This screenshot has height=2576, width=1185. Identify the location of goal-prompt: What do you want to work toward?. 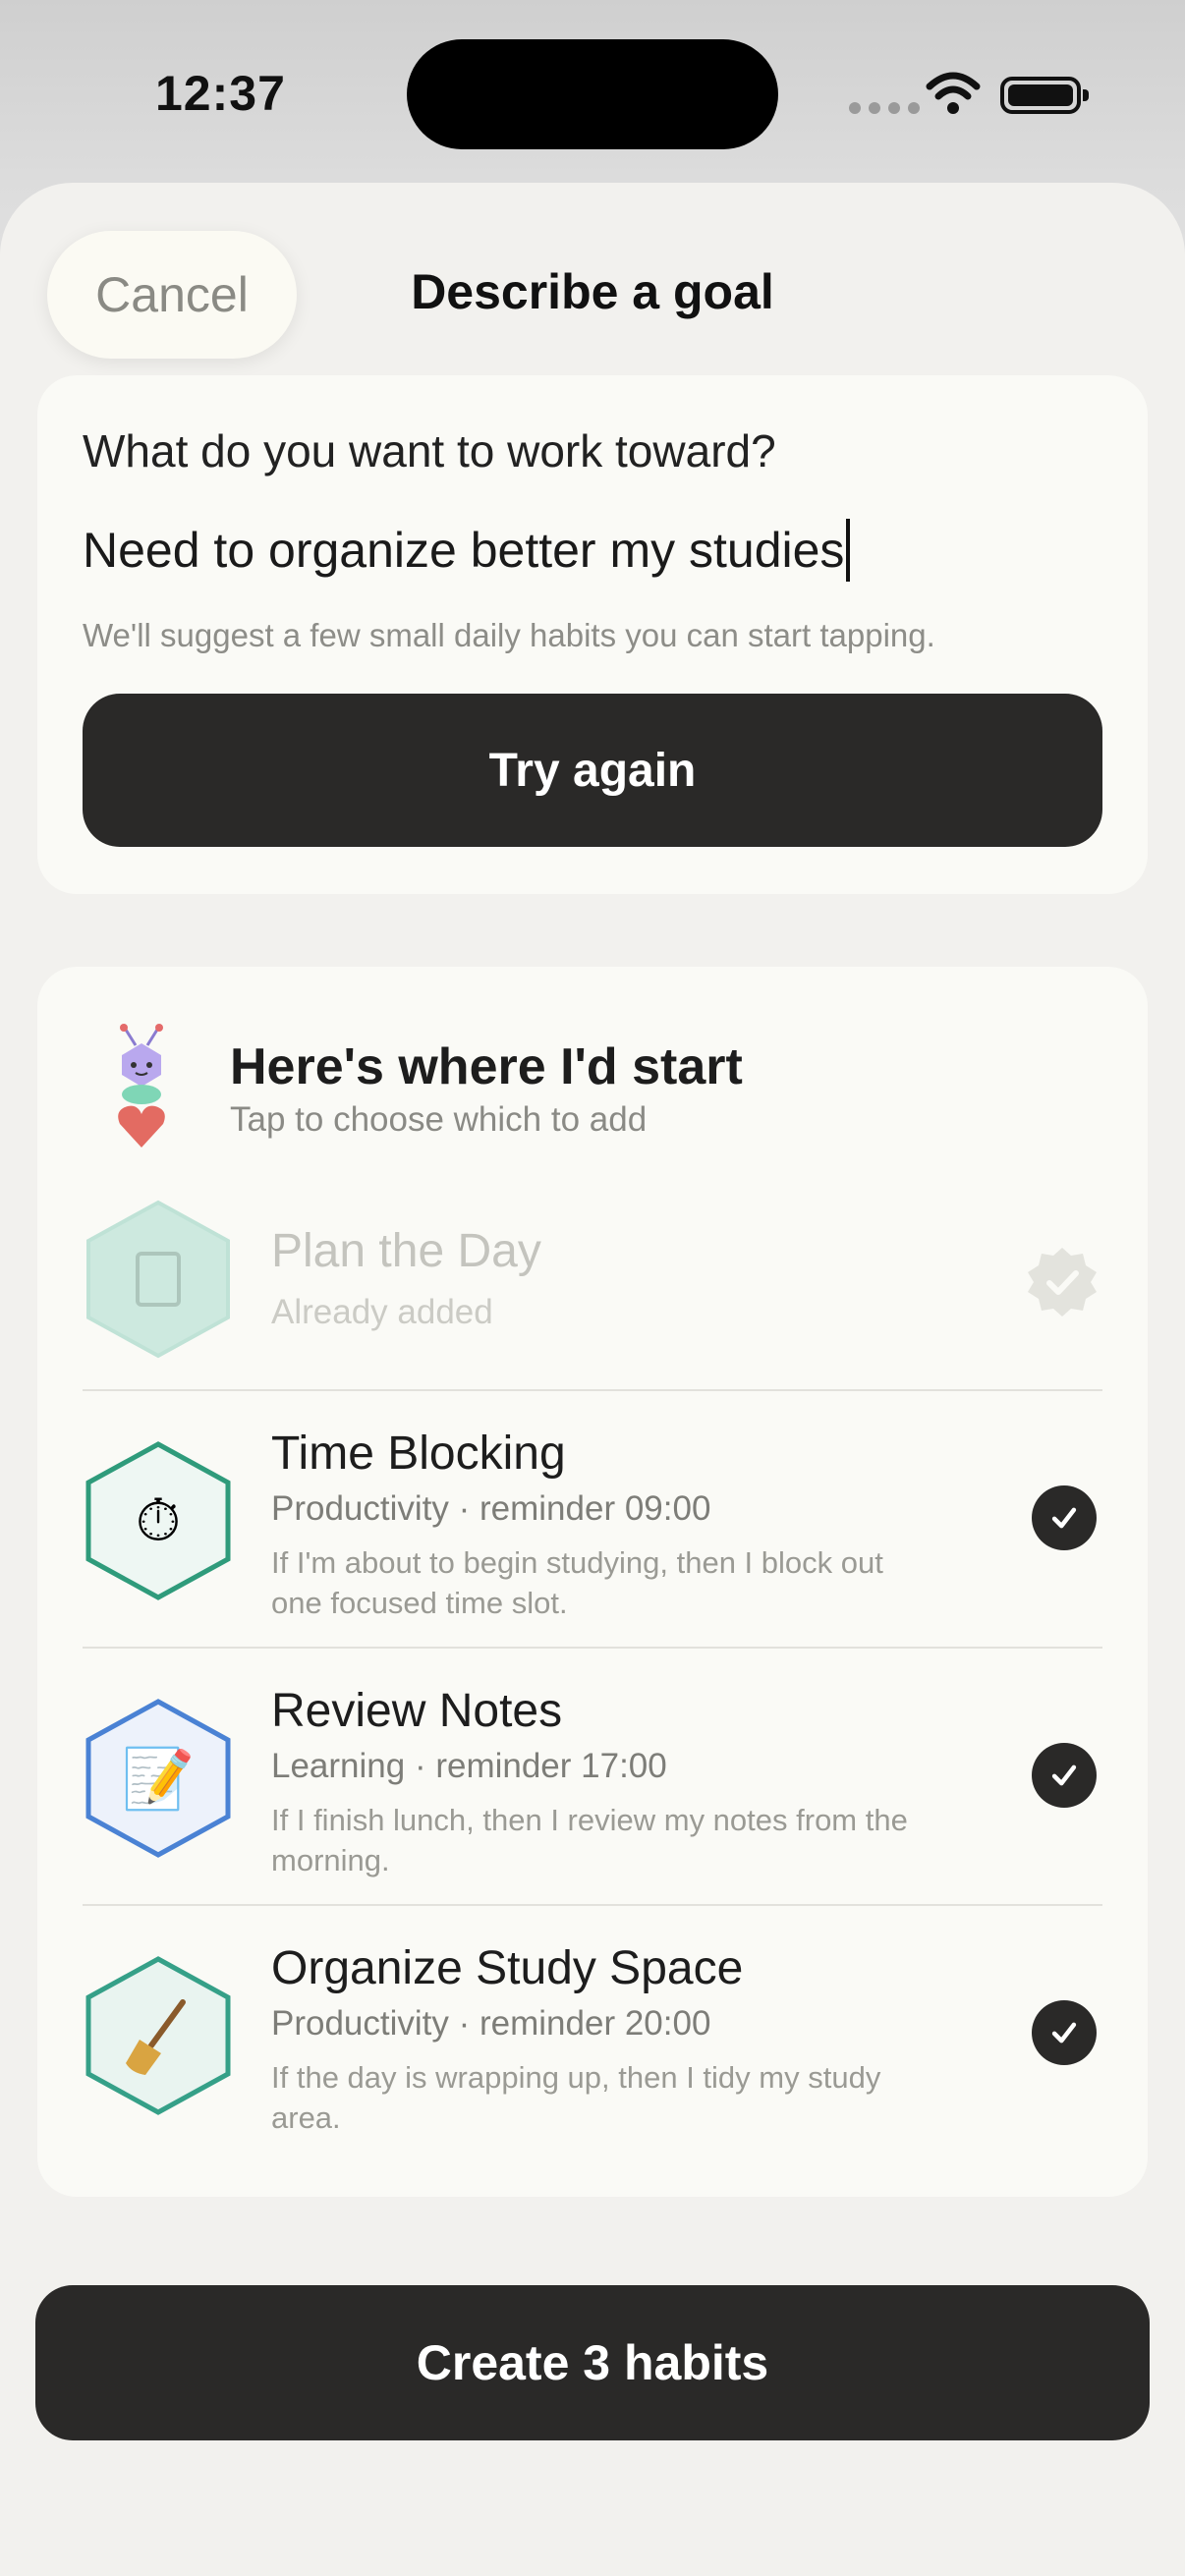
(430, 450).